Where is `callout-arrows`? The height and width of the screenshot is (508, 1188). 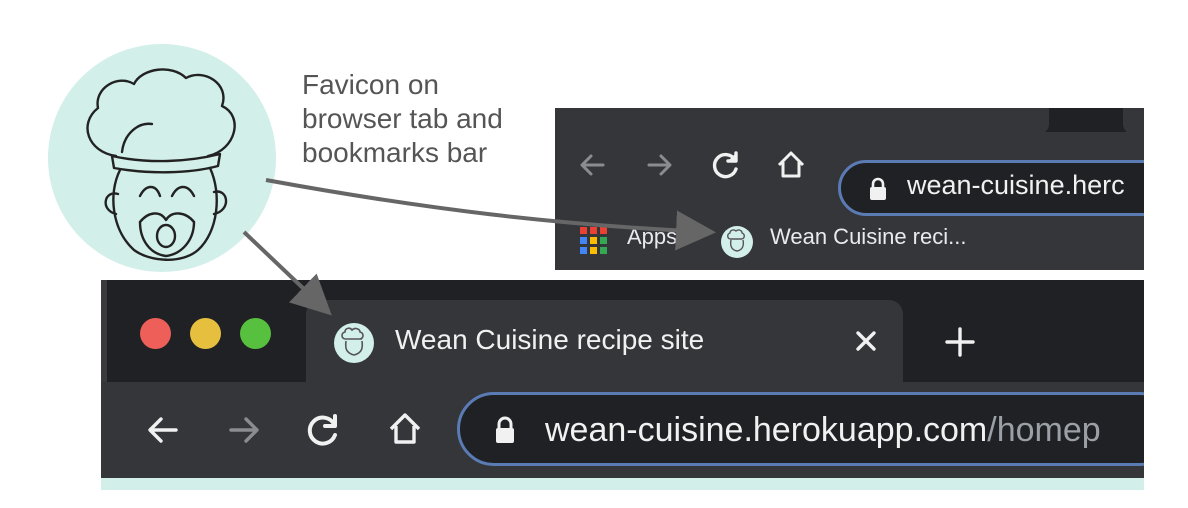
callout-arrows is located at coordinates (479, 247).